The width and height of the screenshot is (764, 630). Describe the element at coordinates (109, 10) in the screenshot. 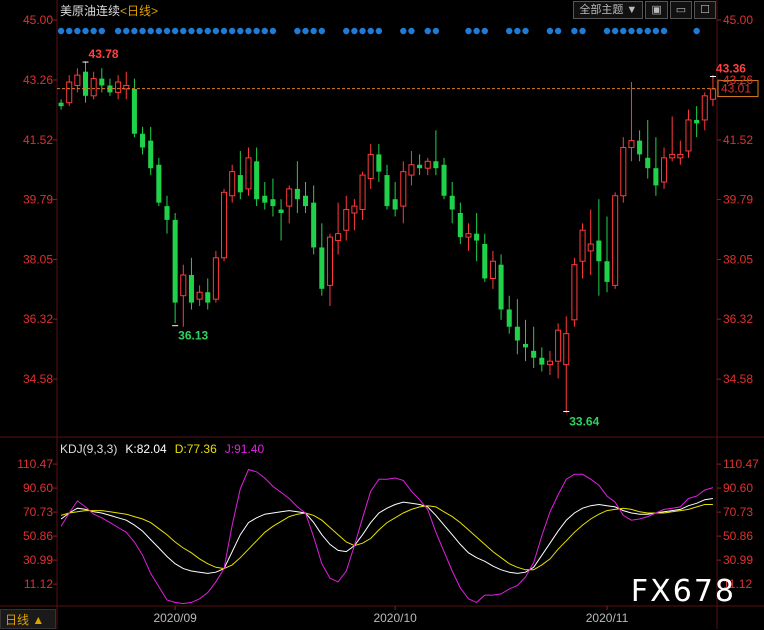

I see `chart-header: 美原油连续<日线>` at that location.